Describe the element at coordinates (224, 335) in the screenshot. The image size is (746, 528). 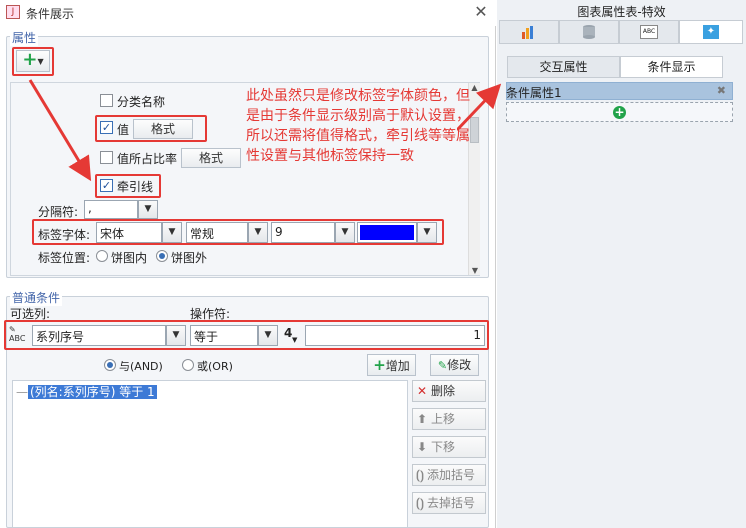
I see `operator-select: 等于` at that location.